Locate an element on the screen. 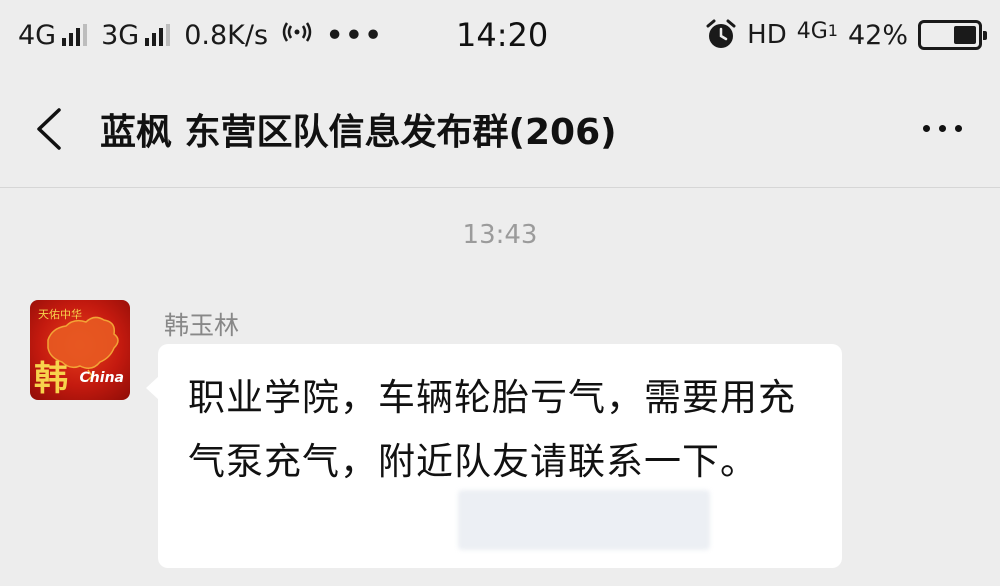 Image resolution: width=1000 pixels, height=586 pixels. avatar-caption: China is located at coordinates (101, 378).